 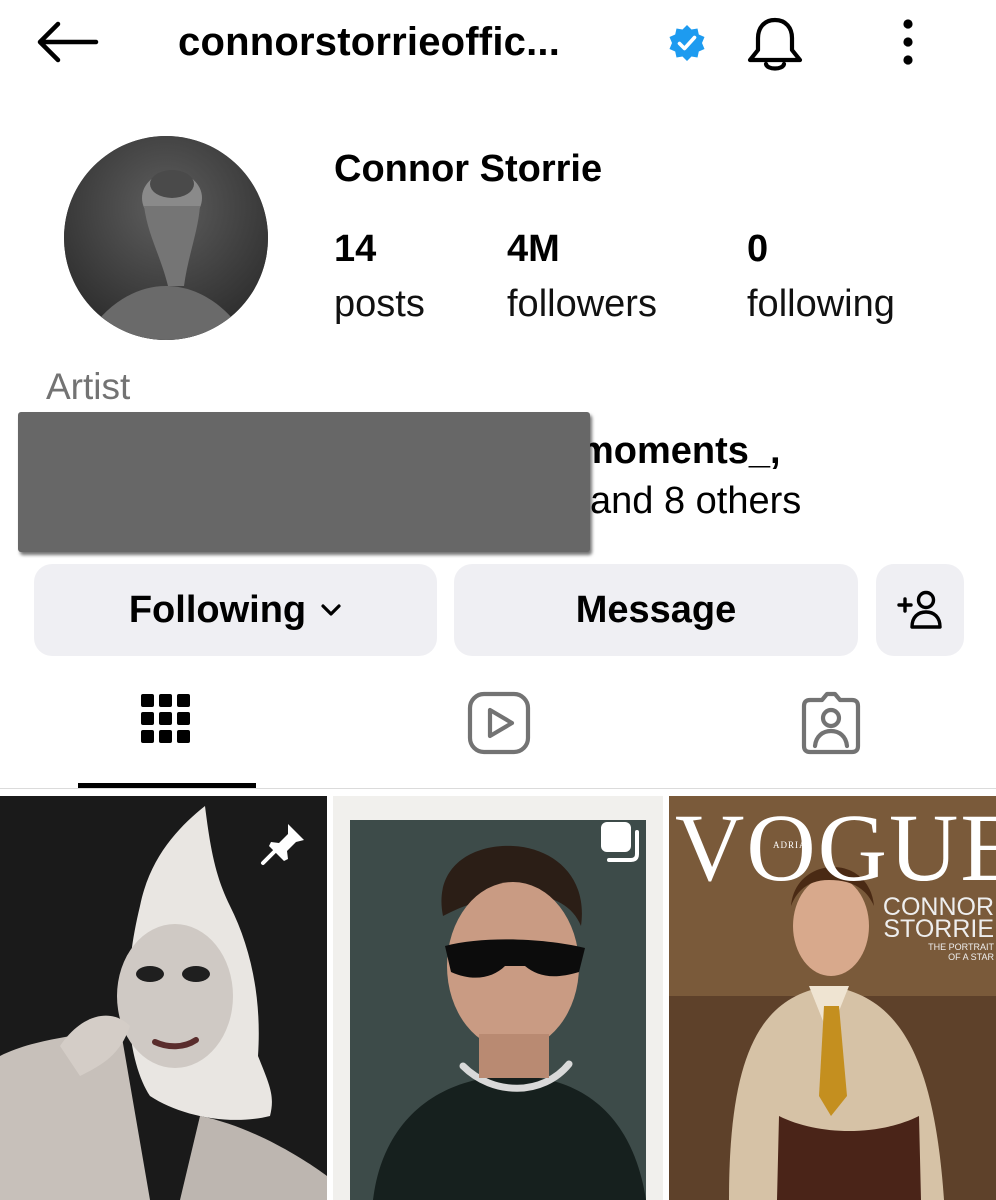 What do you see at coordinates (355, 249) in the screenshot?
I see `stat-posts-value: 14` at bounding box center [355, 249].